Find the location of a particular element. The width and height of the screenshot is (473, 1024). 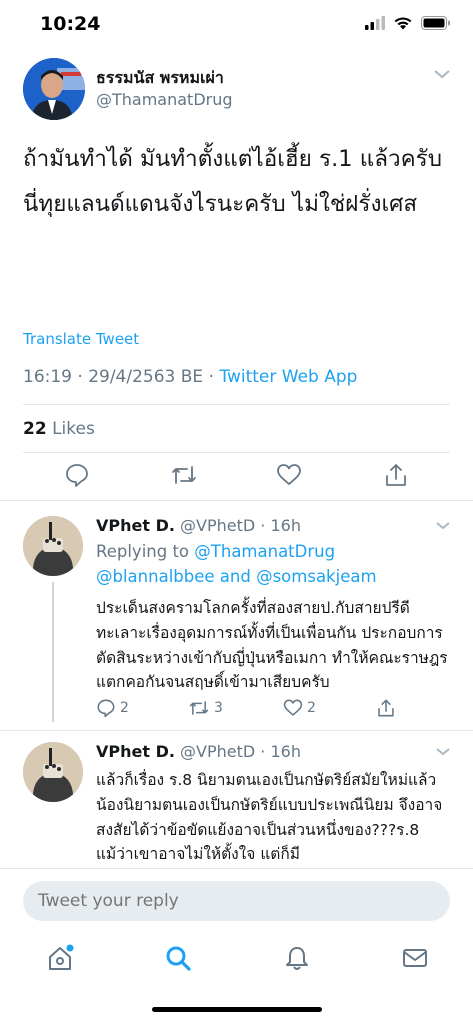

signal-icon is located at coordinates (375, 23).